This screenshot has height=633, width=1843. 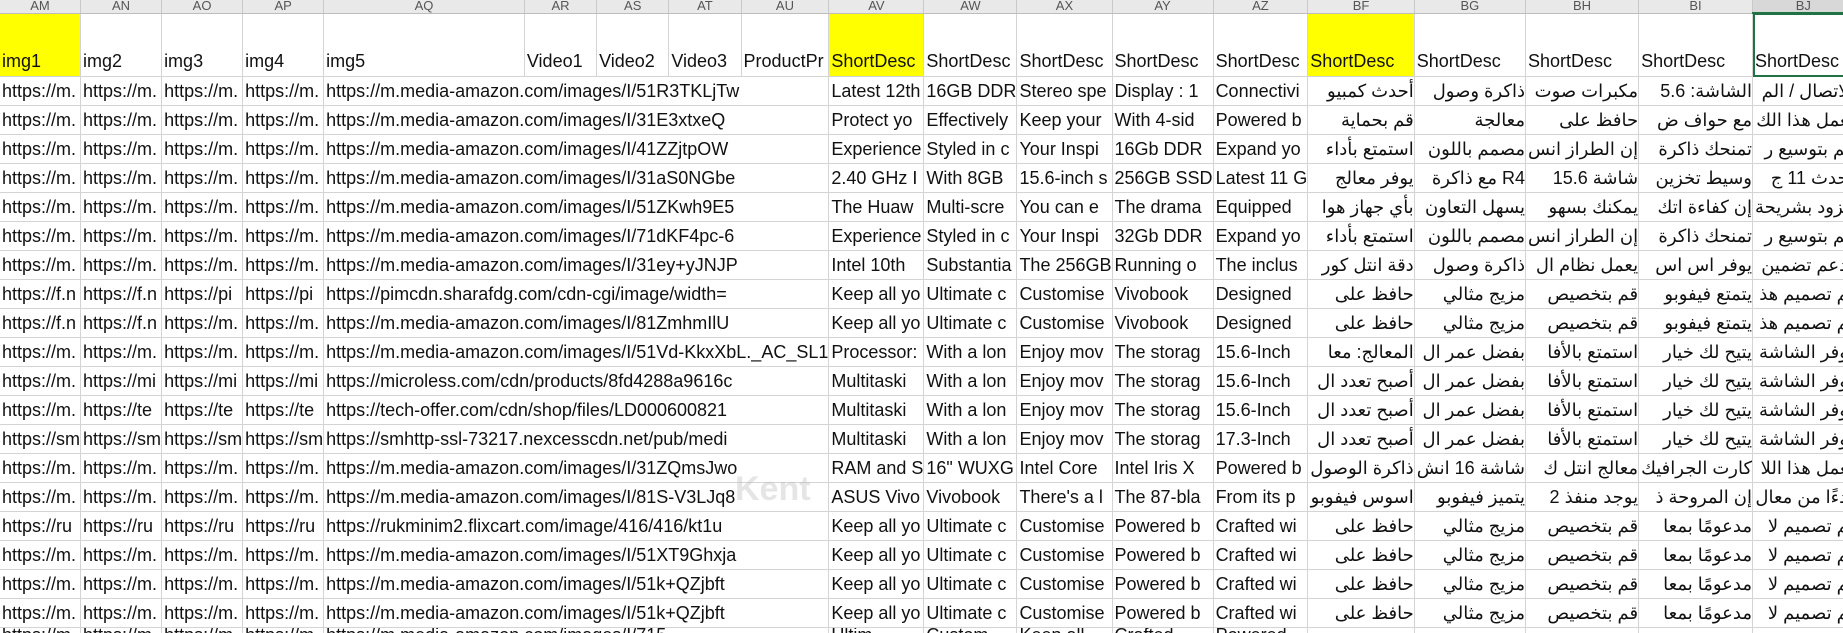 What do you see at coordinates (1797, 149) in the screenshot?
I see `table-cell: قم بتوسيع ر` at bounding box center [1797, 149].